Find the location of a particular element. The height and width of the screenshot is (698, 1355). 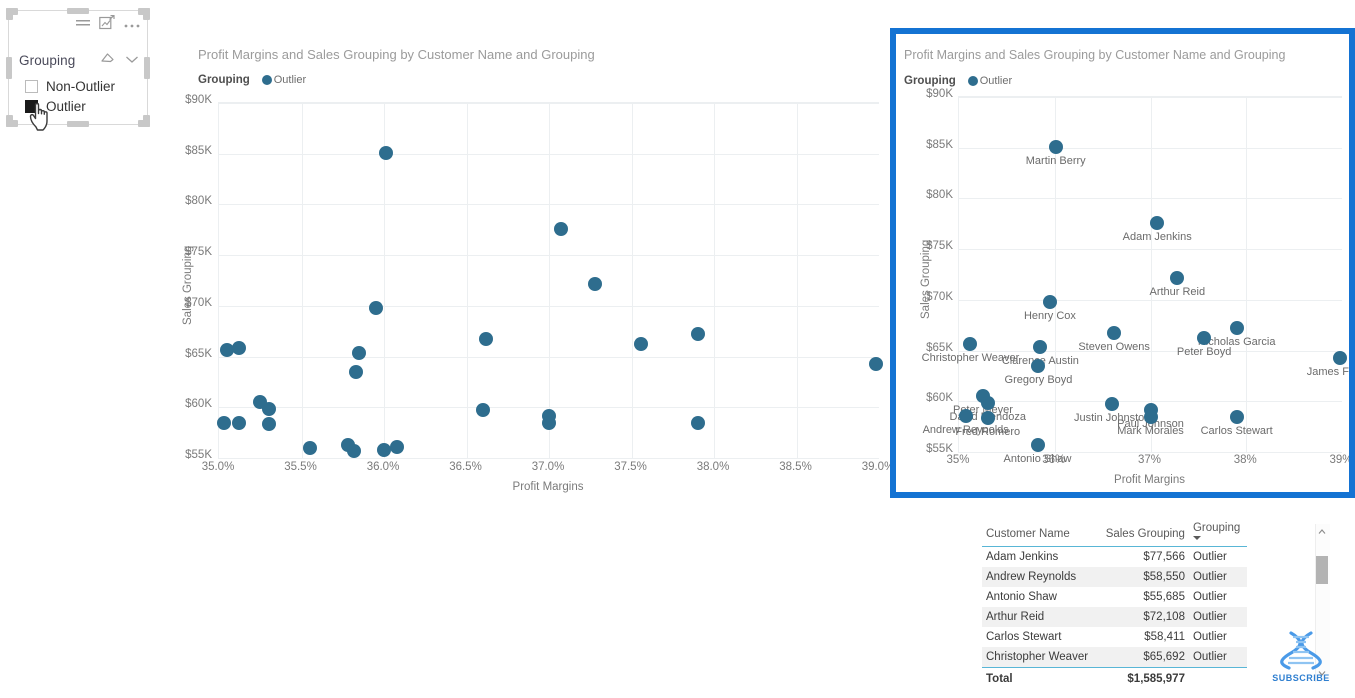

slicer-item-non-outlier: Non-Outlier is located at coordinates (70, 86).